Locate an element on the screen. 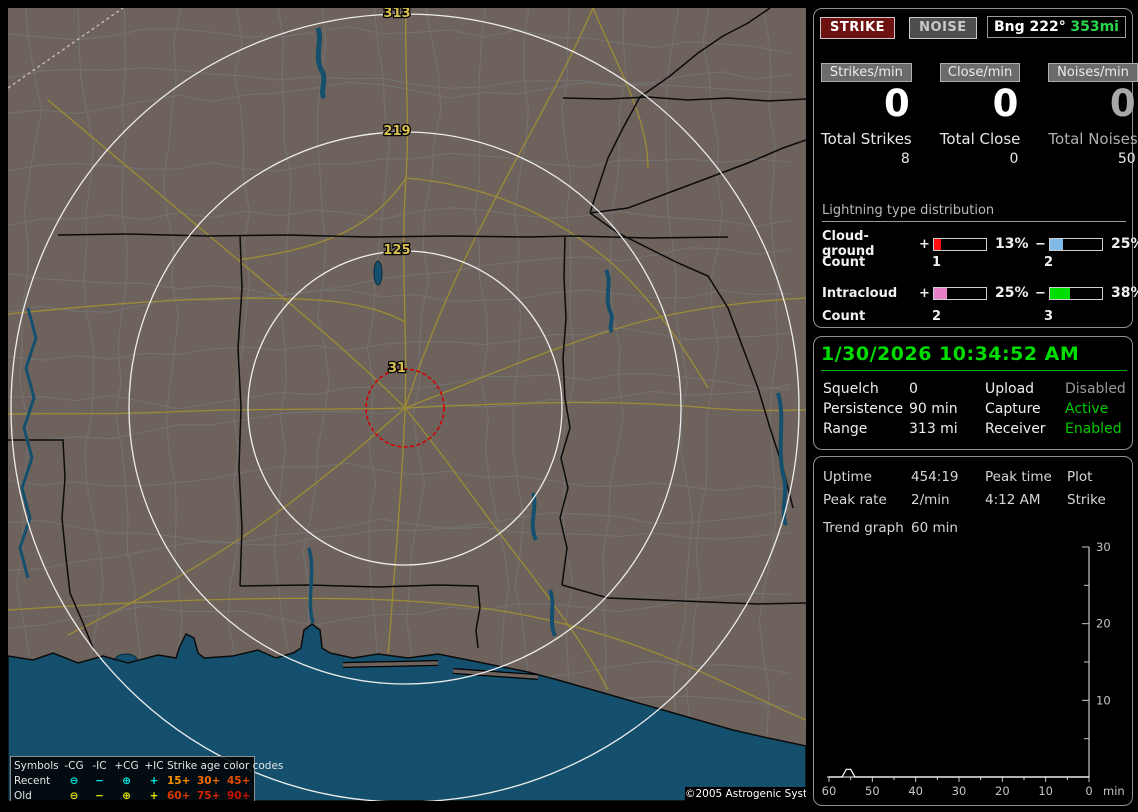 The image size is (1138, 812). close-counter-column: Close/min 0 Total Close 0 is located at coordinates (980, 115).